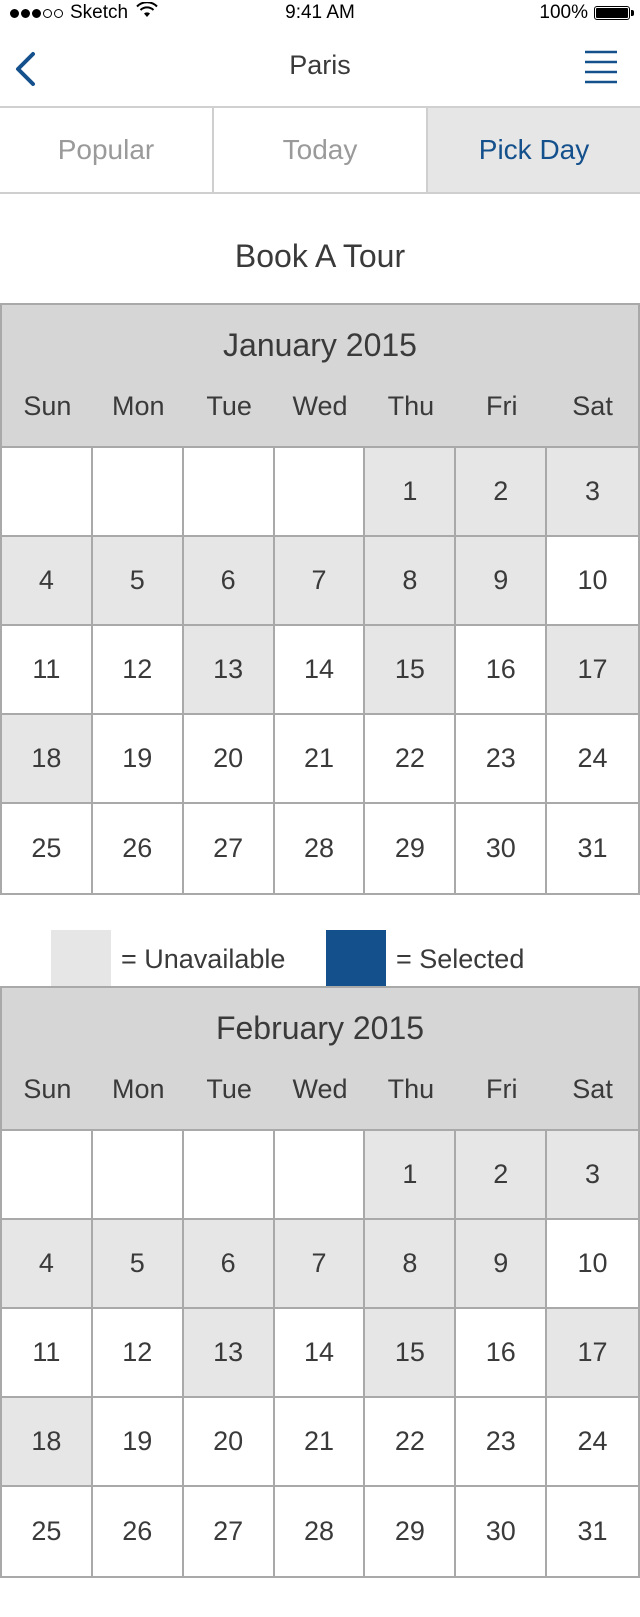  I want to click on day-cell: 1, so click(411, 1175).